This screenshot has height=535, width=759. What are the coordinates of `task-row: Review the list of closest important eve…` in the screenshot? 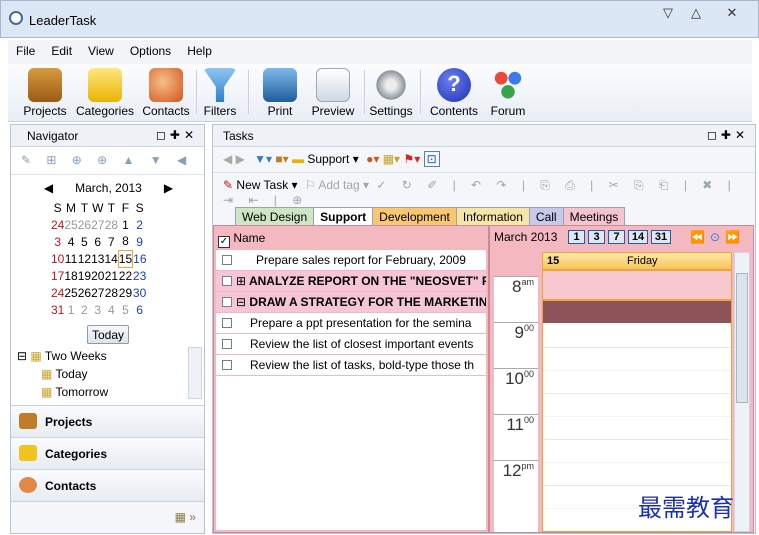 It's located at (351, 344).